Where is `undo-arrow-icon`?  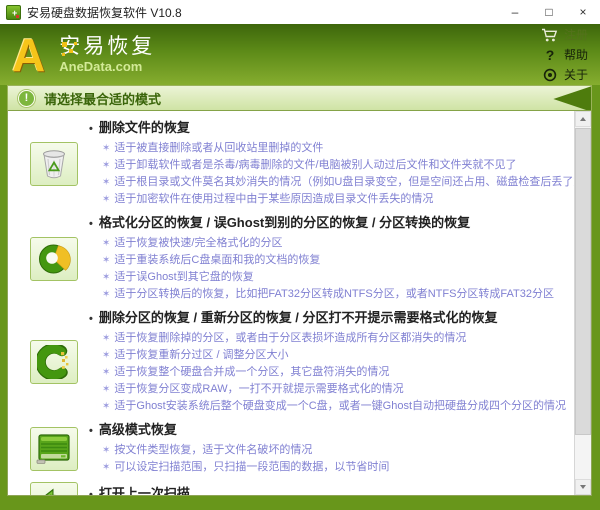
undo-arrow-icon is located at coordinates (54, 488).